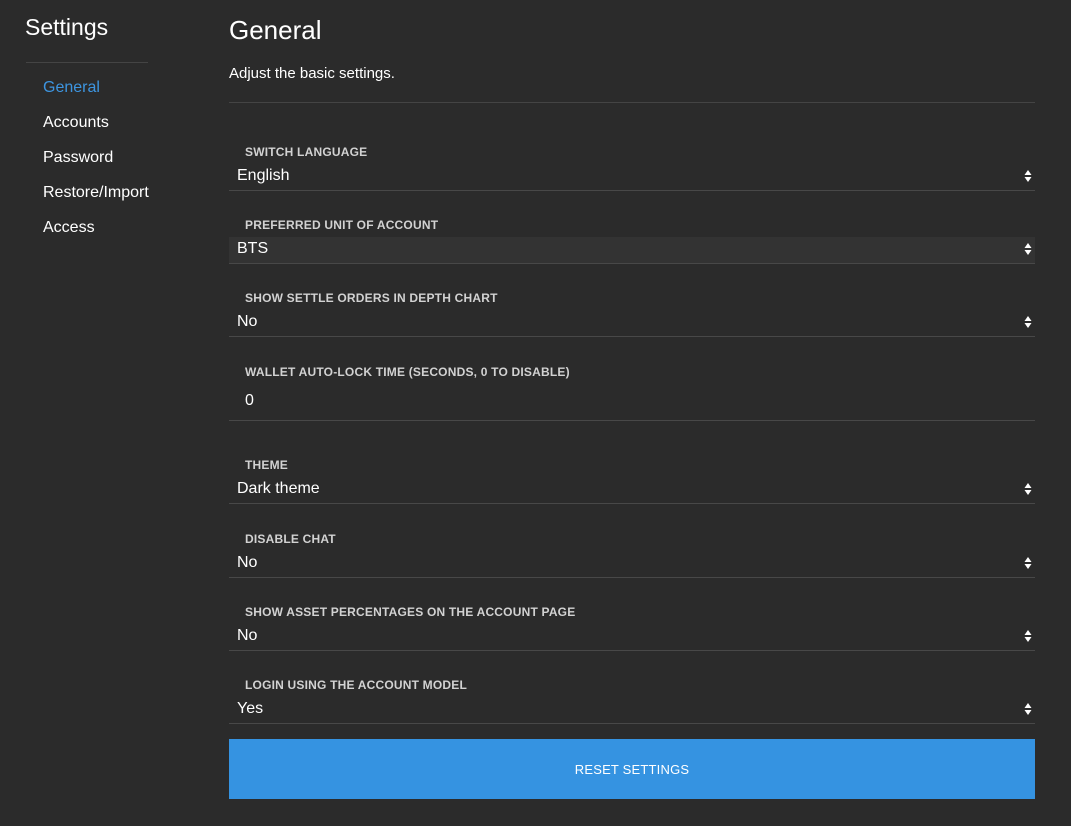 The width and height of the screenshot is (1071, 826). What do you see at coordinates (632, 323) in the screenshot?
I see `settle-orders-select: No` at bounding box center [632, 323].